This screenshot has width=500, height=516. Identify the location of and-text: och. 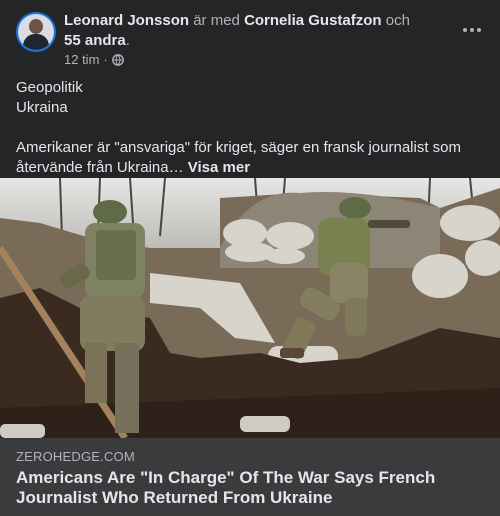
(395, 20).